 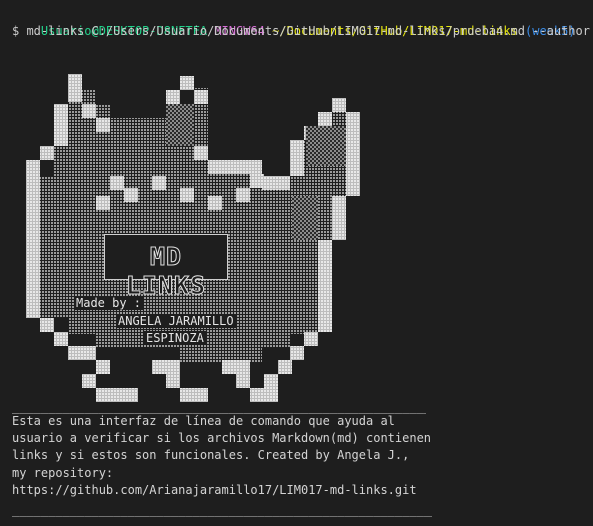 I want to click on made-by-label: Made by :, so click(x=109, y=303).